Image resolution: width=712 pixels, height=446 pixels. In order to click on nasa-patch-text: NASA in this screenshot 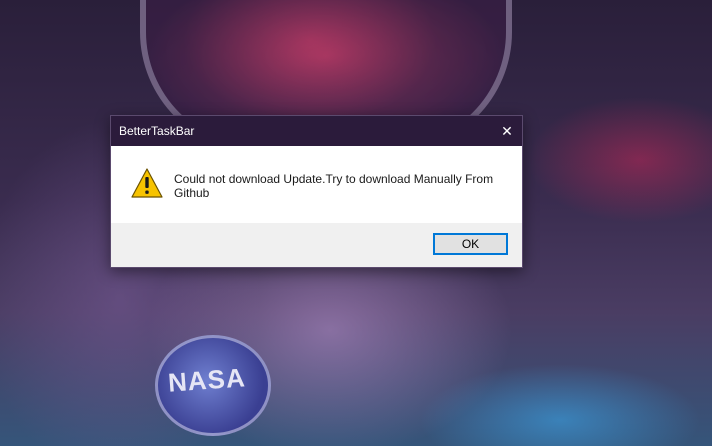, I will do `click(207, 380)`.